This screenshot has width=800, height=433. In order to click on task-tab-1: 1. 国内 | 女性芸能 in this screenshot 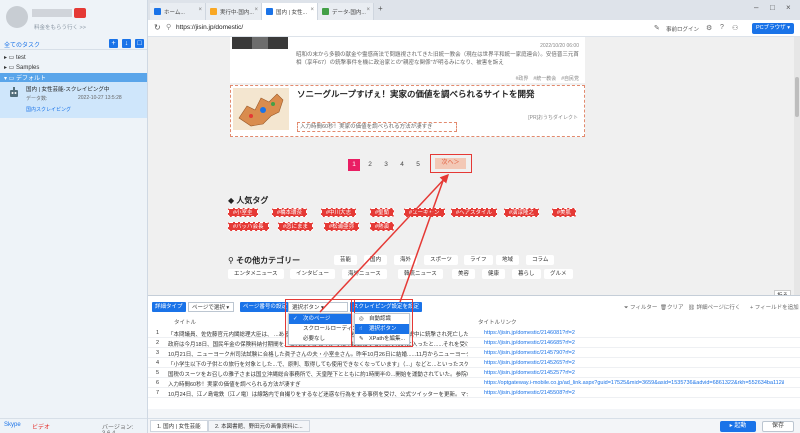, I will do `click(179, 426)`.